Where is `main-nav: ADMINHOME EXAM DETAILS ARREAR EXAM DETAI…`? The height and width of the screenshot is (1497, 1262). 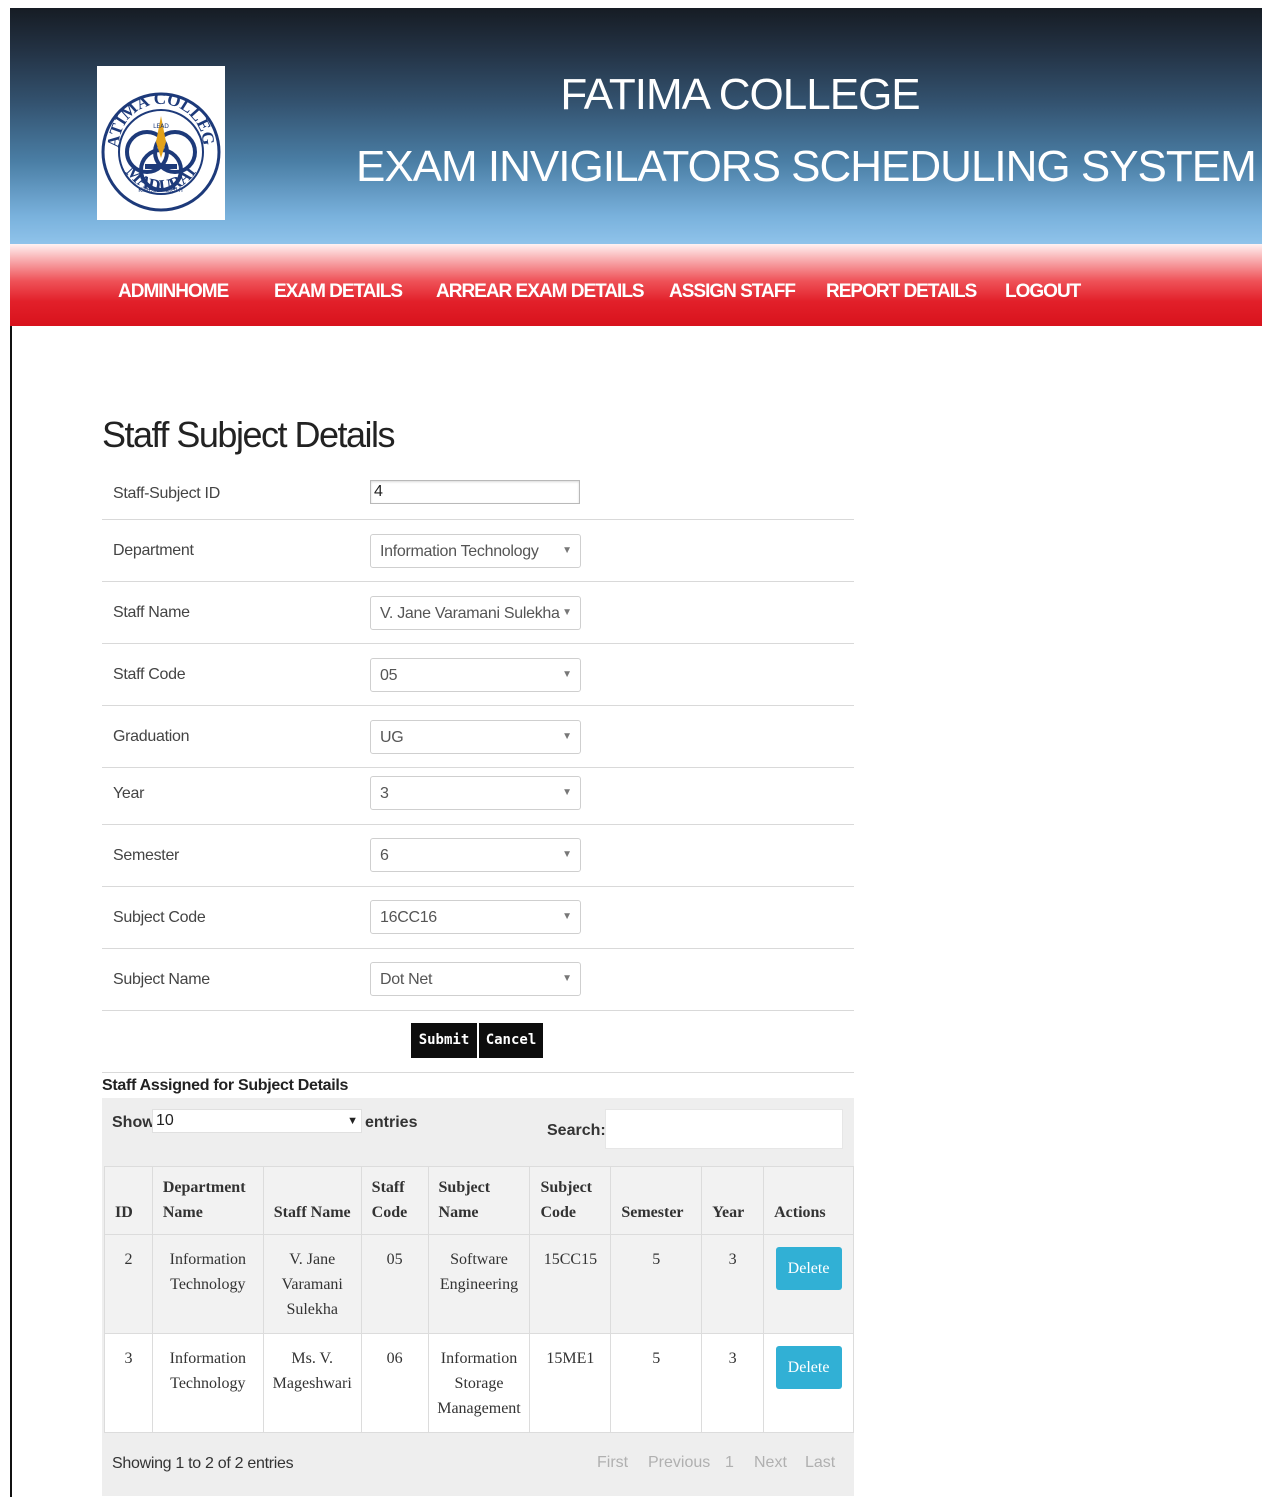
main-nav: ADMINHOME EXAM DETAILS ARREAR EXAM DETAI… is located at coordinates (636, 285).